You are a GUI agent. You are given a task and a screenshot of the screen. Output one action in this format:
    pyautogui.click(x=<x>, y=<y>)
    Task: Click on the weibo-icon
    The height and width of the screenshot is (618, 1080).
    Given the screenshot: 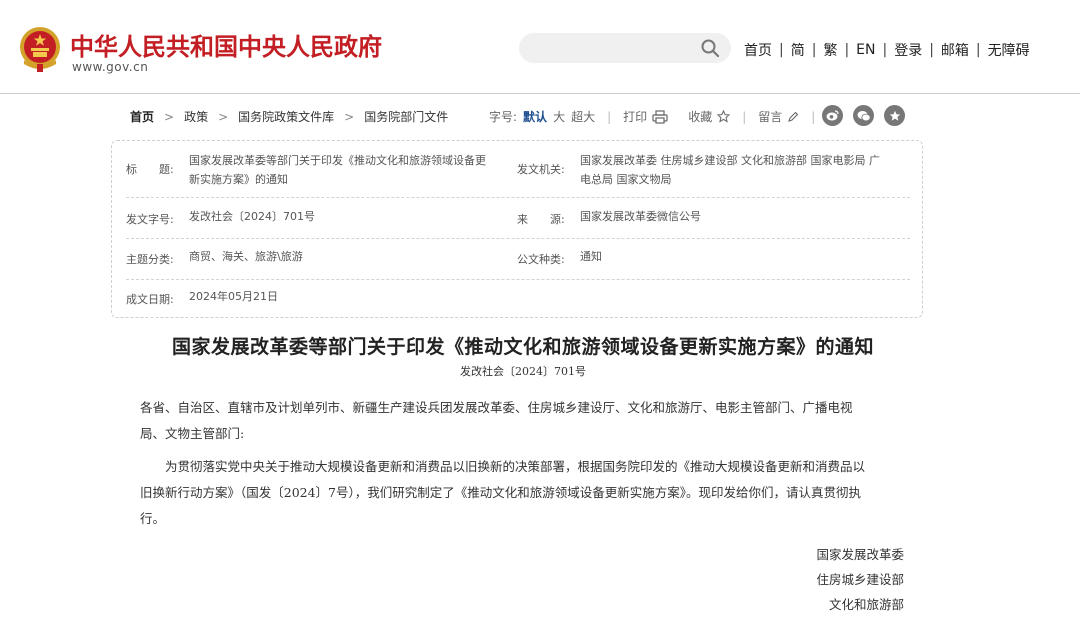 What is the action you would take?
    pyautogui.click(x=832, y=115)
    